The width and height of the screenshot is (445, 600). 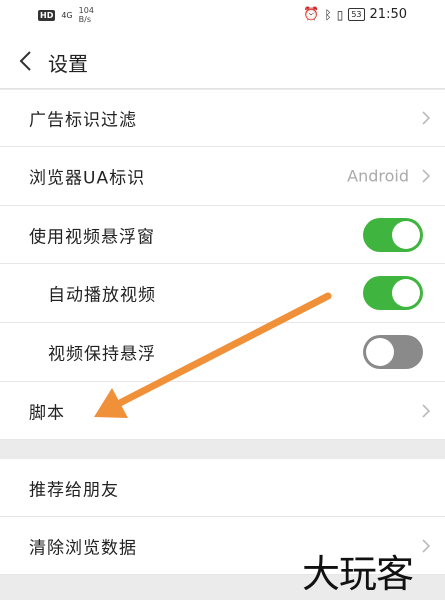 I want to click on watermark-logo: 大玩客, so click(x=358, y=574).